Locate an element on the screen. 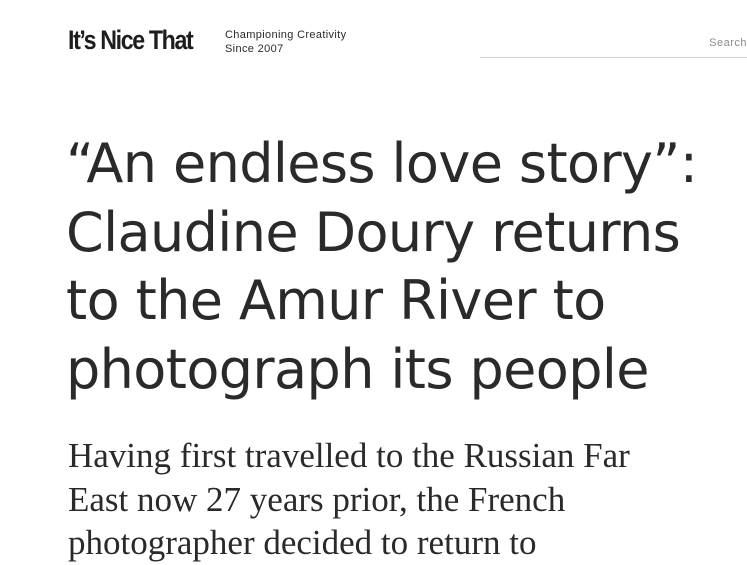 The image size is (747, 565). headline-line: to the Amur River to is located at coordinates (336, 300).